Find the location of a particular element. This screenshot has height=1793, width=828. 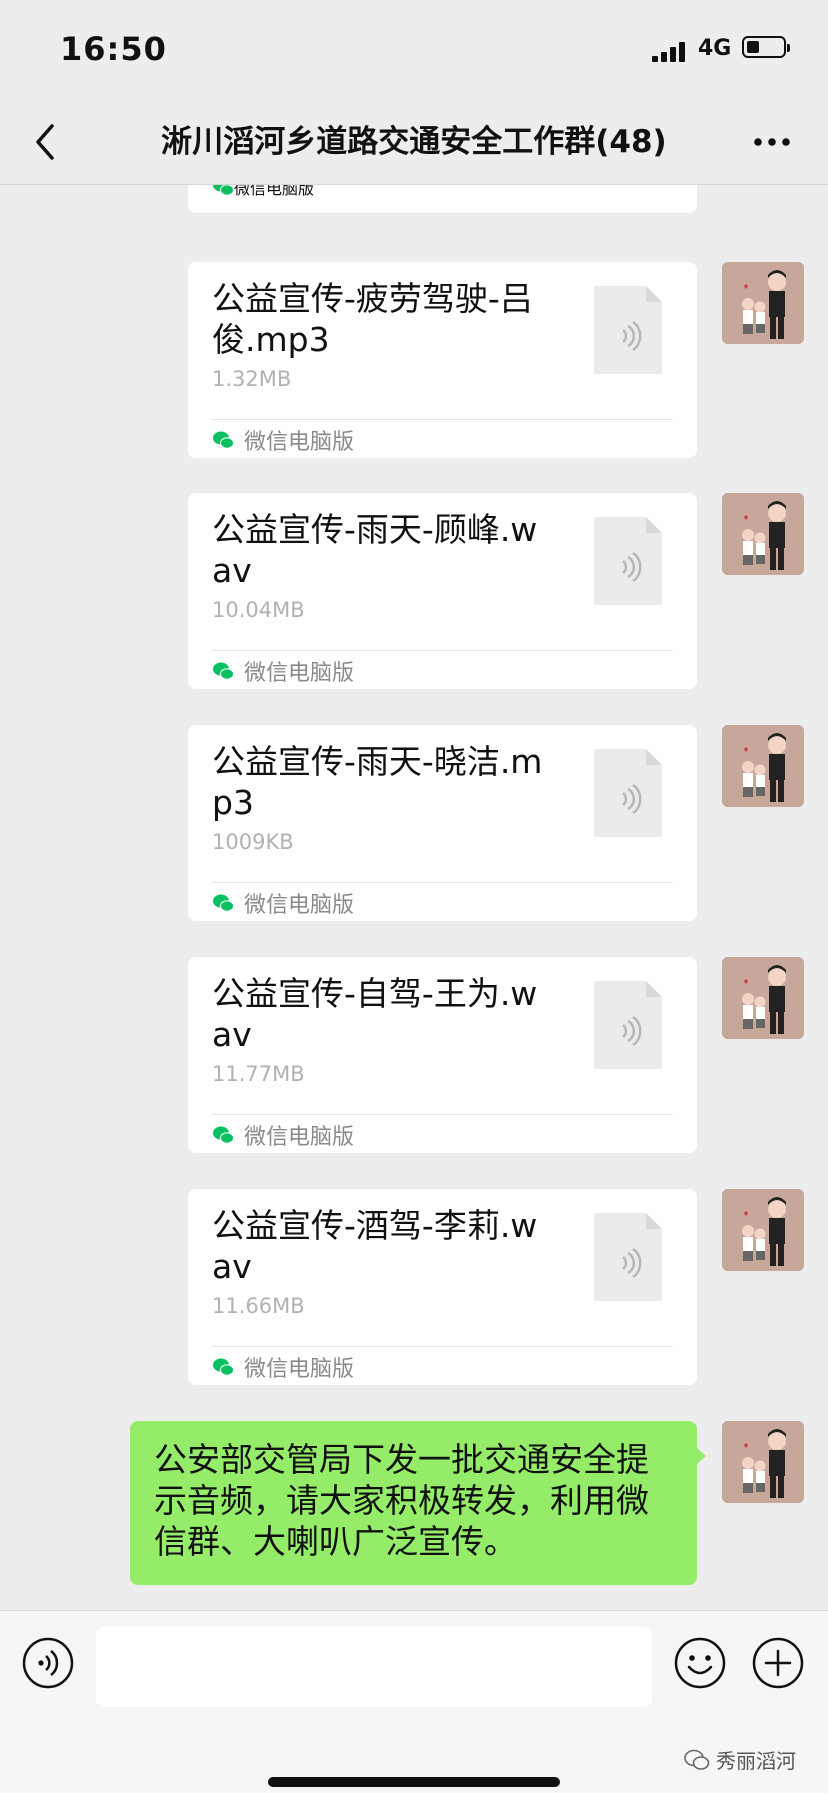

more-dots-icon is located at coordinates (772, 142).